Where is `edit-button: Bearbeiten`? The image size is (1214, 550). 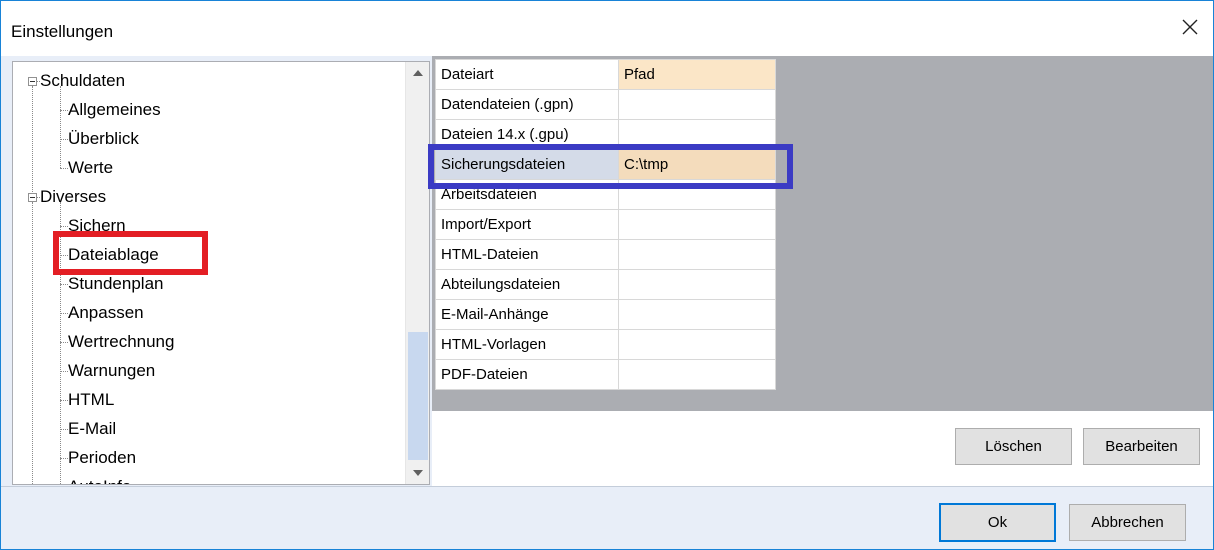
edit-button: Bearbeiten is located at coordinates (1141, 446).